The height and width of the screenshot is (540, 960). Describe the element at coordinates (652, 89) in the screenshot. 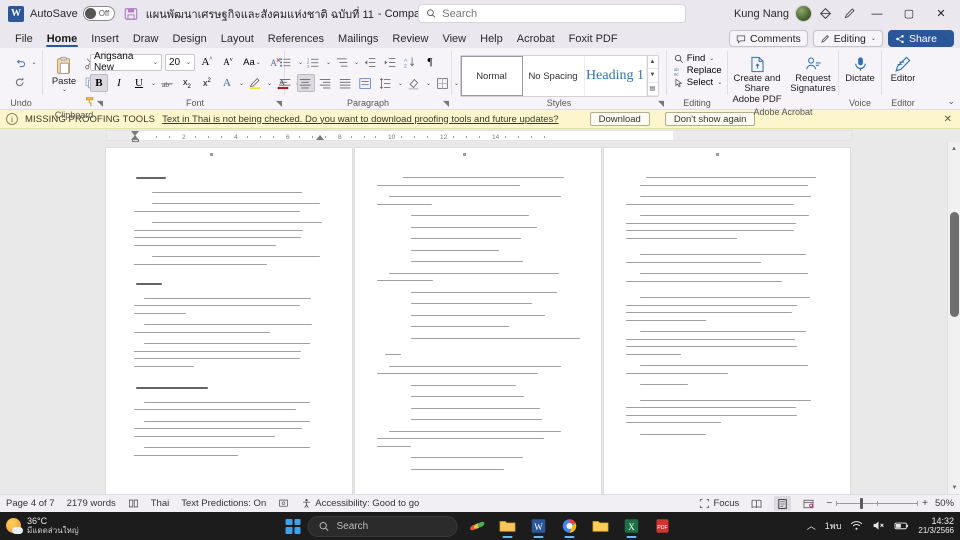

I see `styles-more: ▤` at that location.